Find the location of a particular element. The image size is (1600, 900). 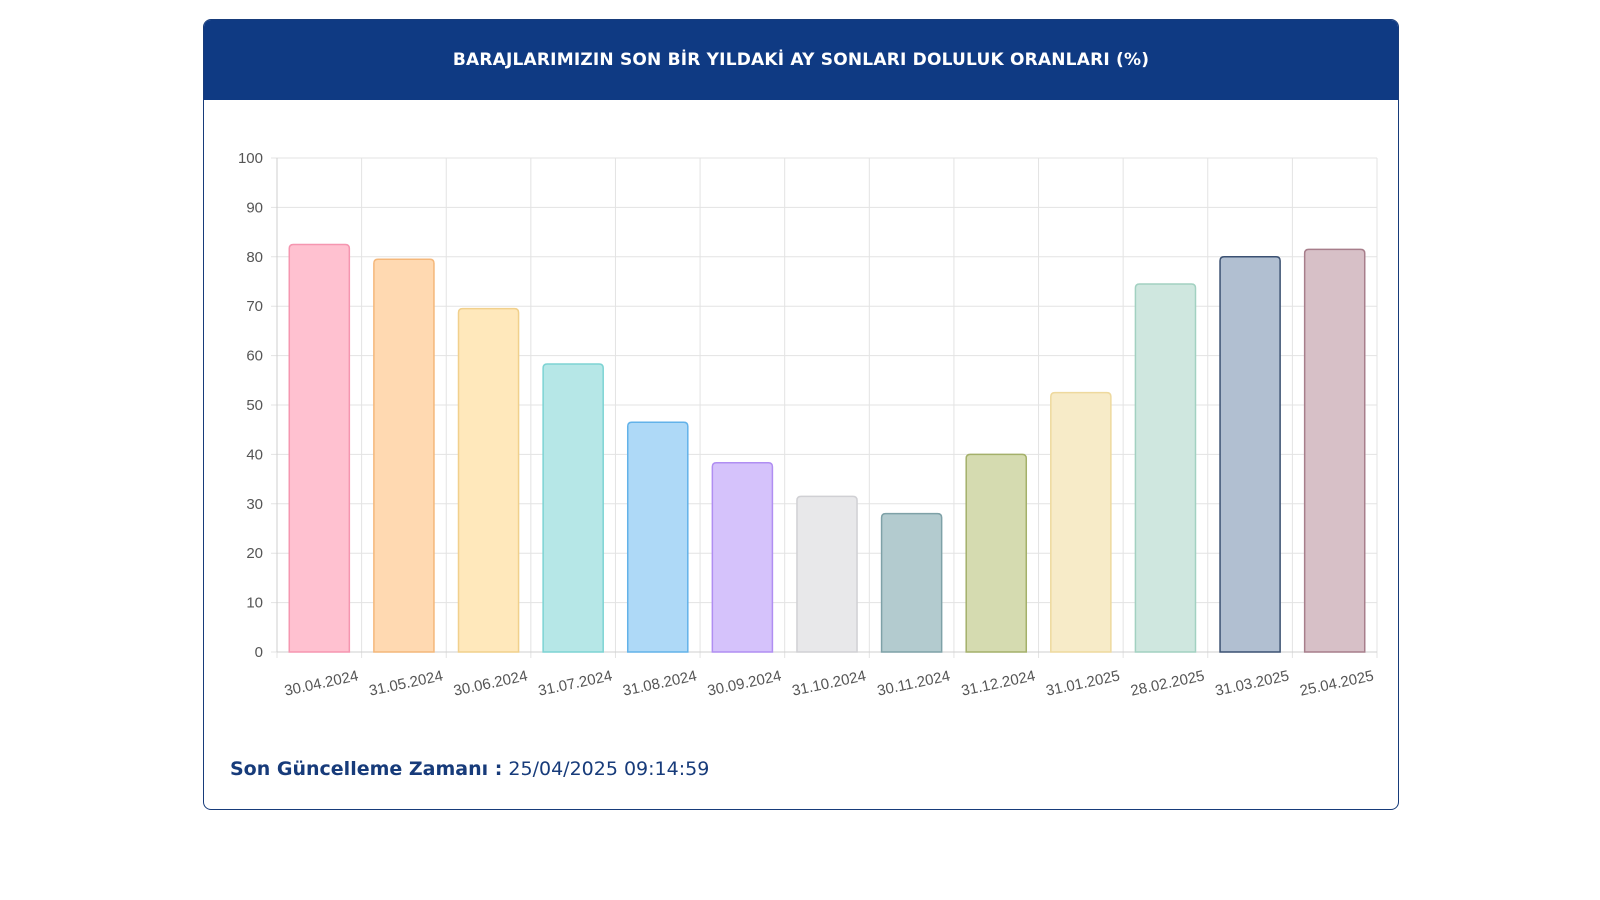

y-tick-label: 60 is located at coordinates (254, 356).